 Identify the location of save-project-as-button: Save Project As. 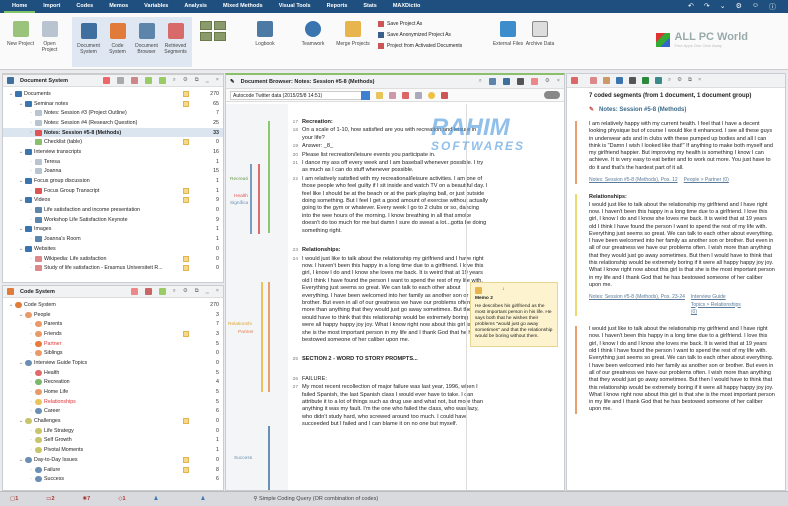
(428, 24).